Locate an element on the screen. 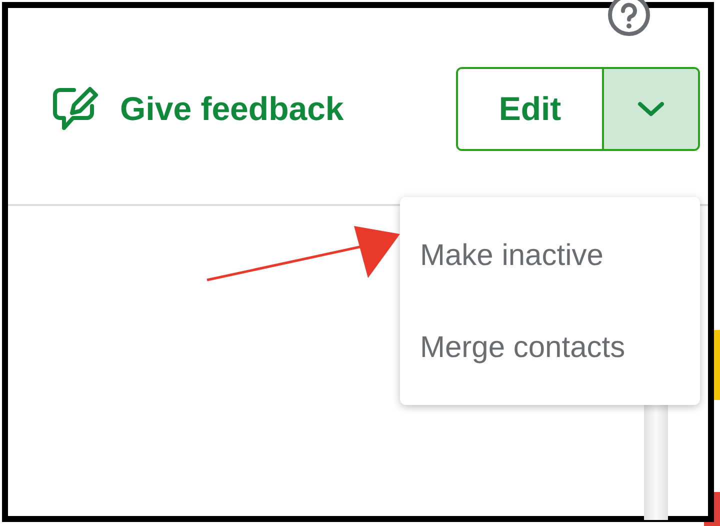  feedback-icon is located at coordinates (76, 109).